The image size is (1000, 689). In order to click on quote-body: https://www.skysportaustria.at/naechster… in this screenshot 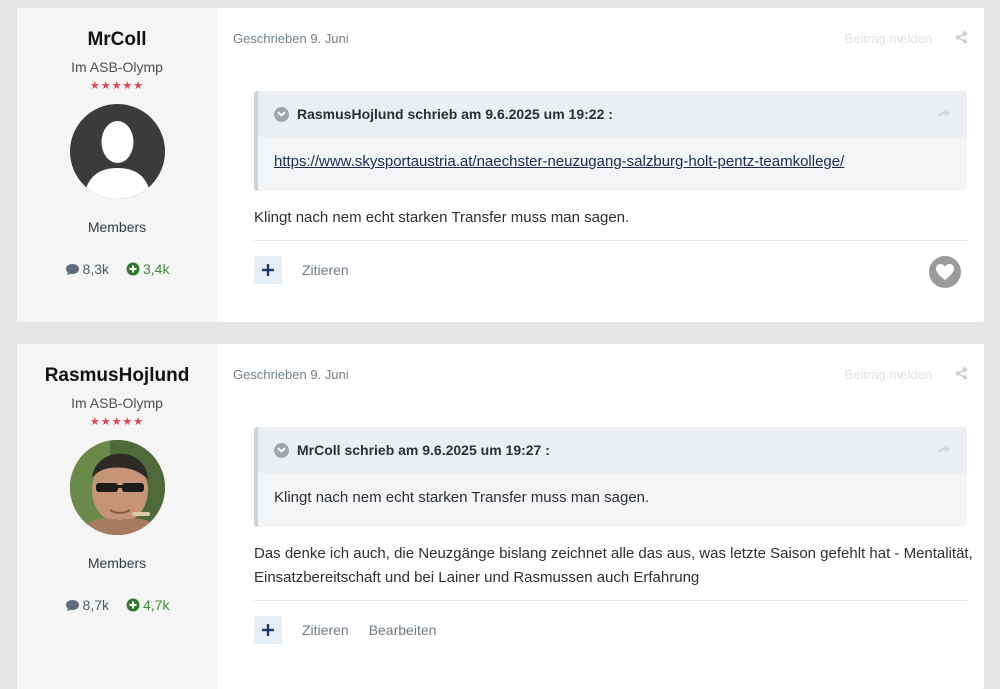, I will do `click(612, 154)`.